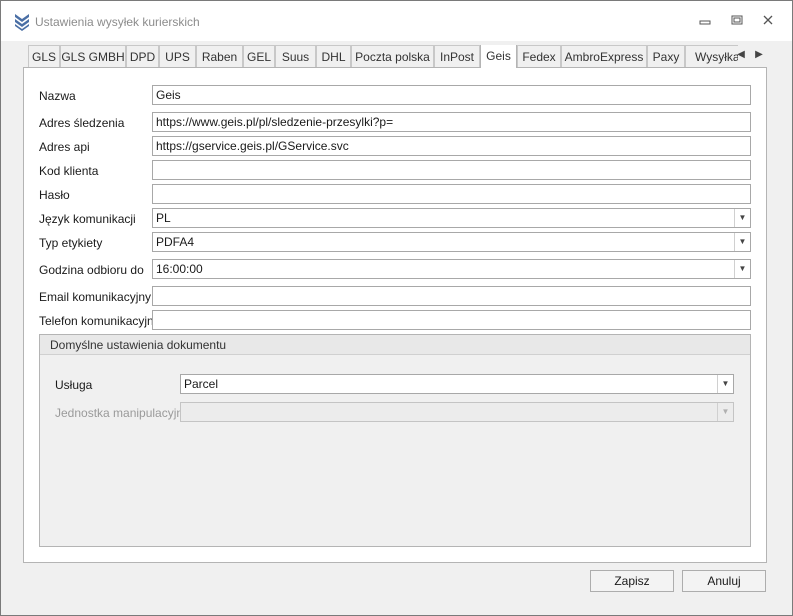  What do you see at coordinates (395, 345) in the screenshot?
I see `group-header: Domyślne ustawienia dokumentu` at bounding box center [395, 345].